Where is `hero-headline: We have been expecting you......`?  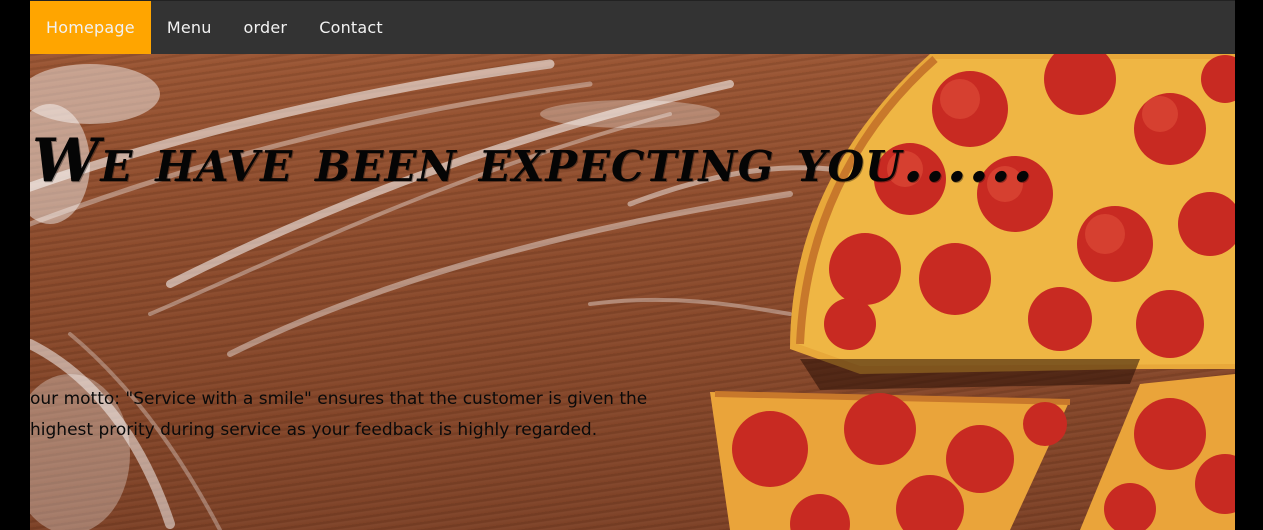 hero-headline: We have been expecting you...... is located at coordinates (533, 161).